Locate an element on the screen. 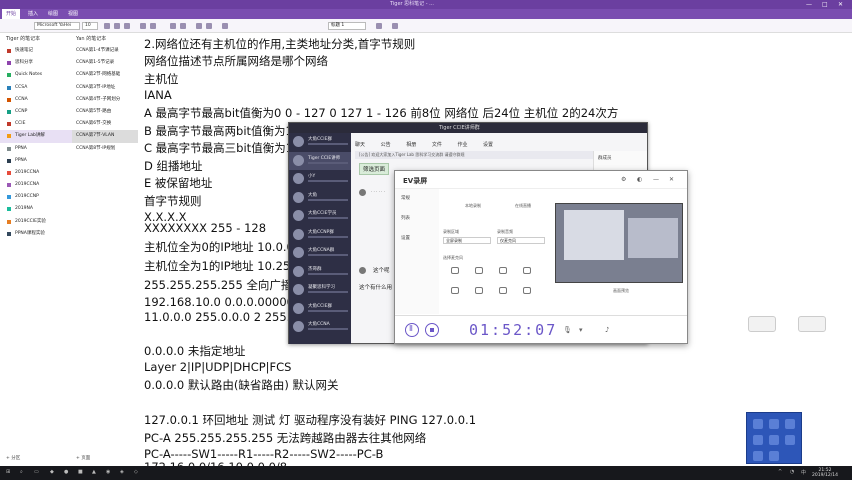 This screenshot has width=852, height=480. page-item: CCNA第5节-路由 is located at coordinates (105, 112).